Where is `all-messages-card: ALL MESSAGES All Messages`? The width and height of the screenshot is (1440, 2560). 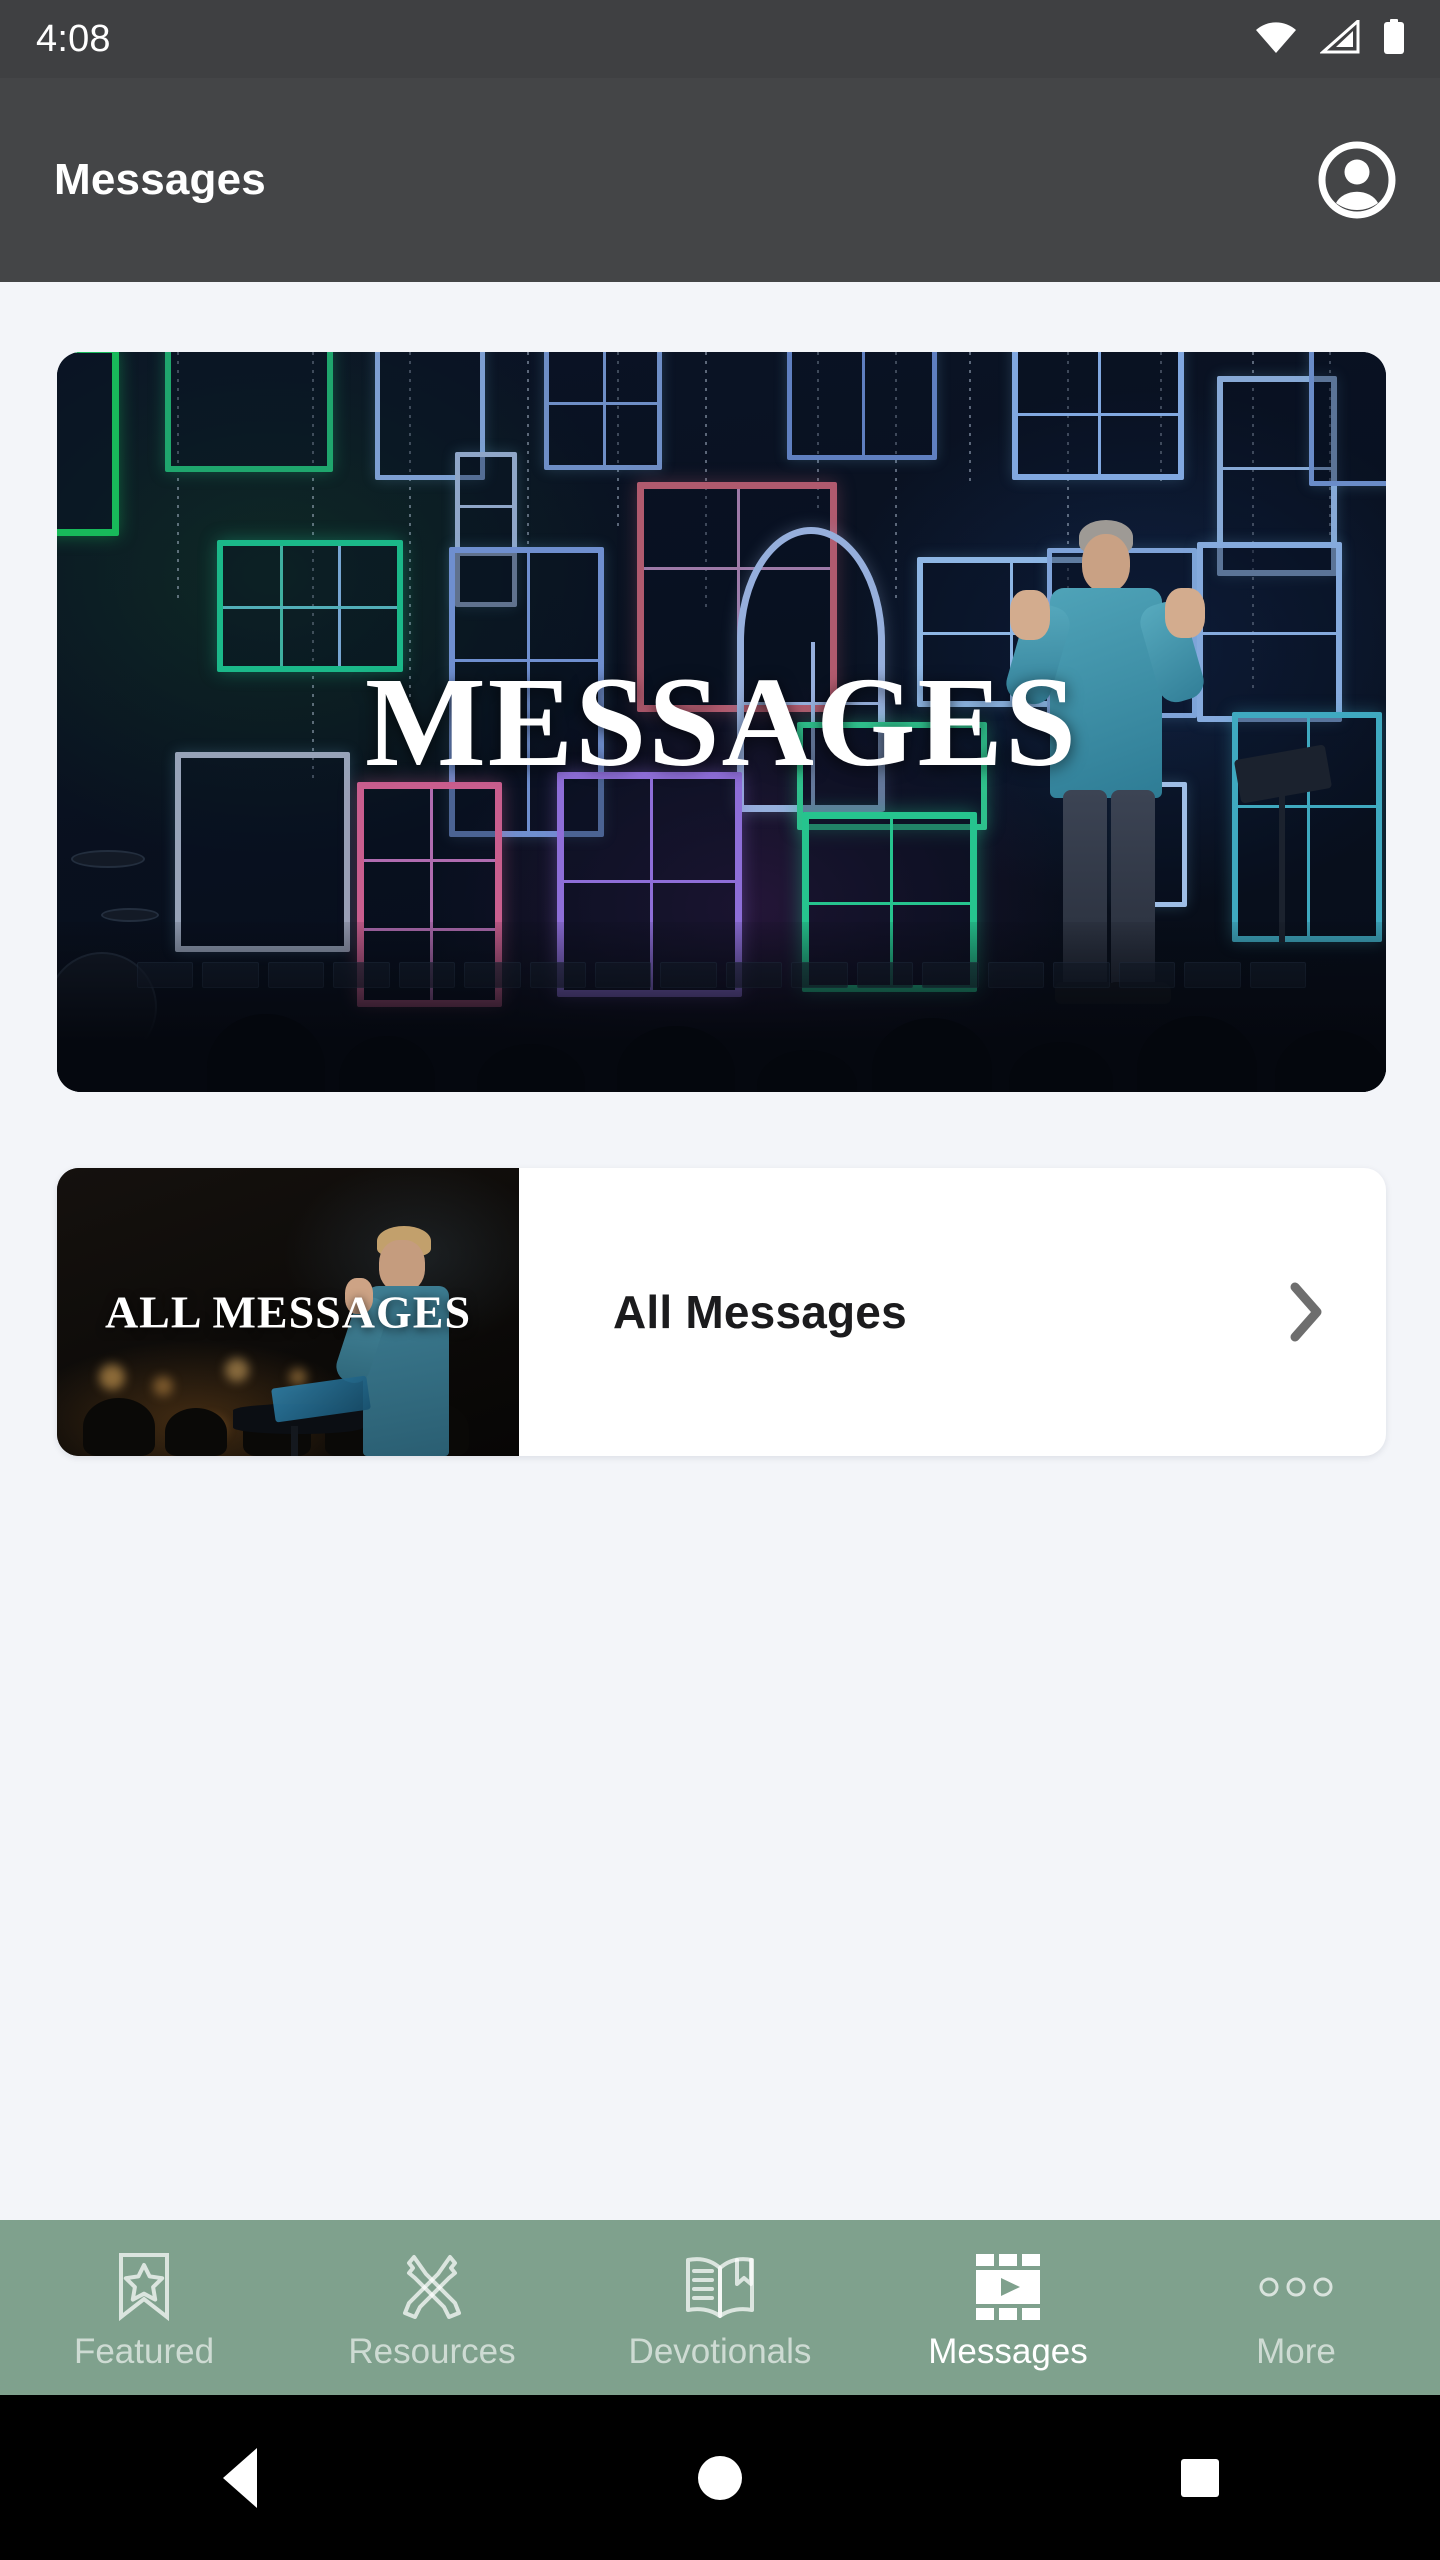 all-messages-card: ALL MESSAGES All Messages is located at coordinates (721, 1312).